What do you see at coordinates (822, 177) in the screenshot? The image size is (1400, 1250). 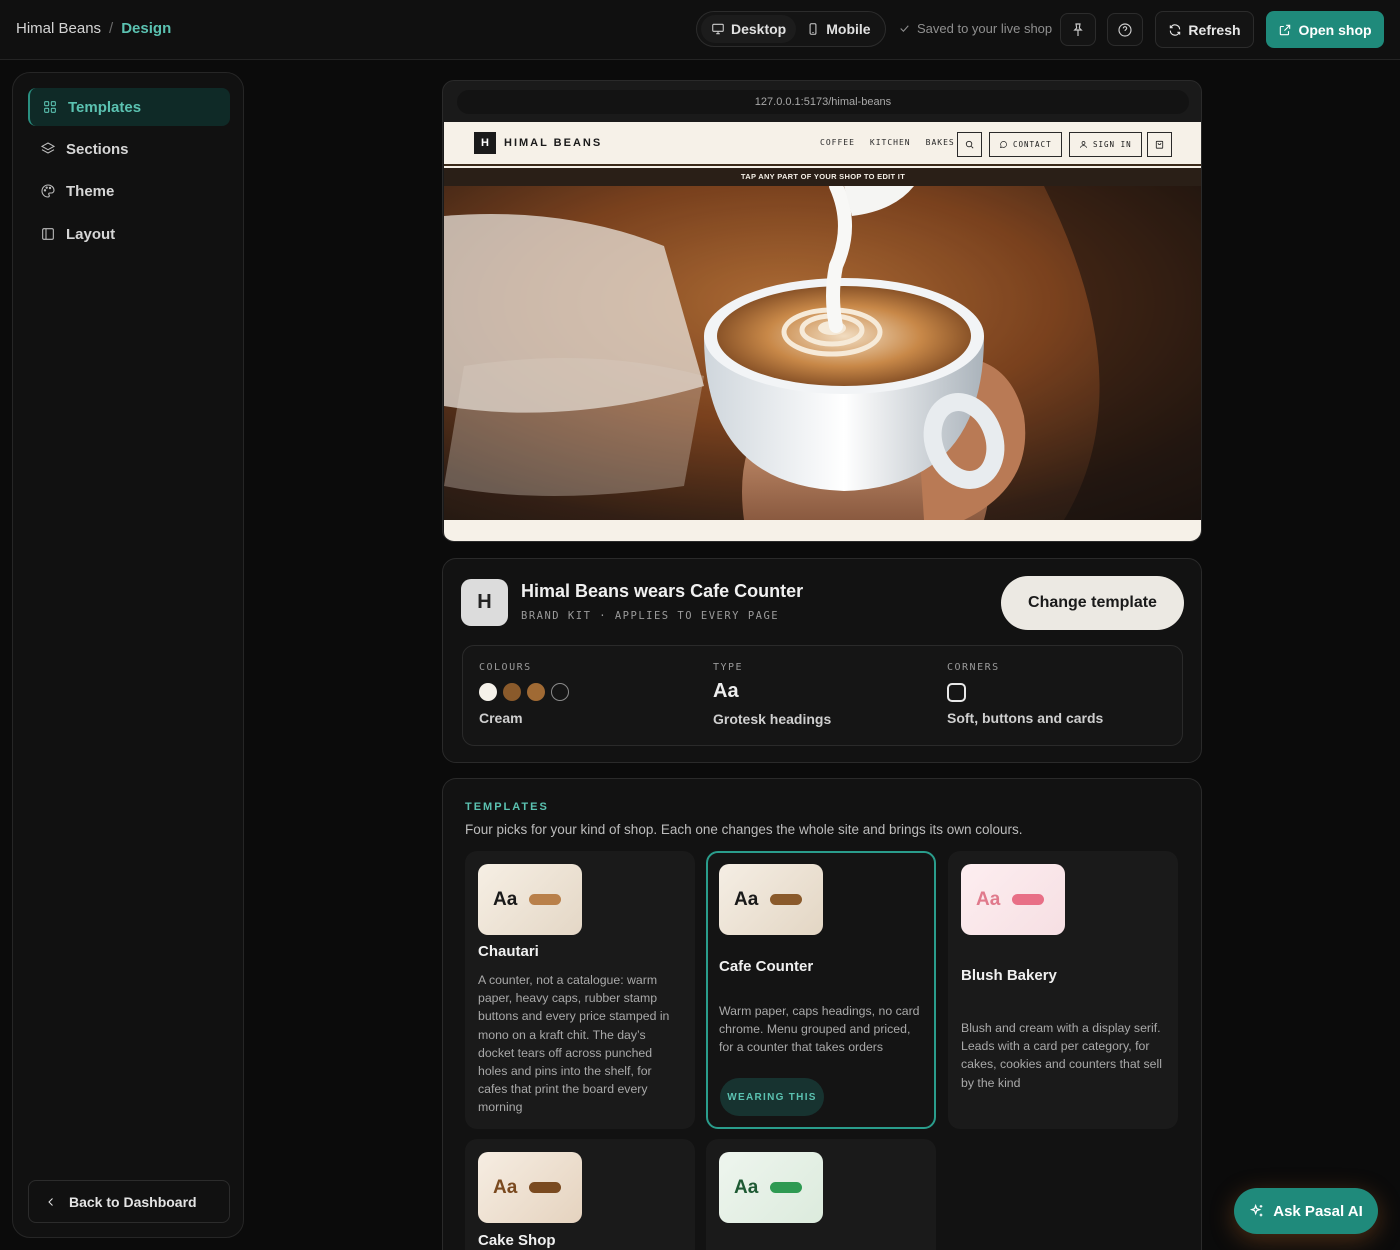 I see `edit-hint-banner: TAP ANY PART OF YOUR SHOP TO EDIT IT` at bounding box center [822, 177].